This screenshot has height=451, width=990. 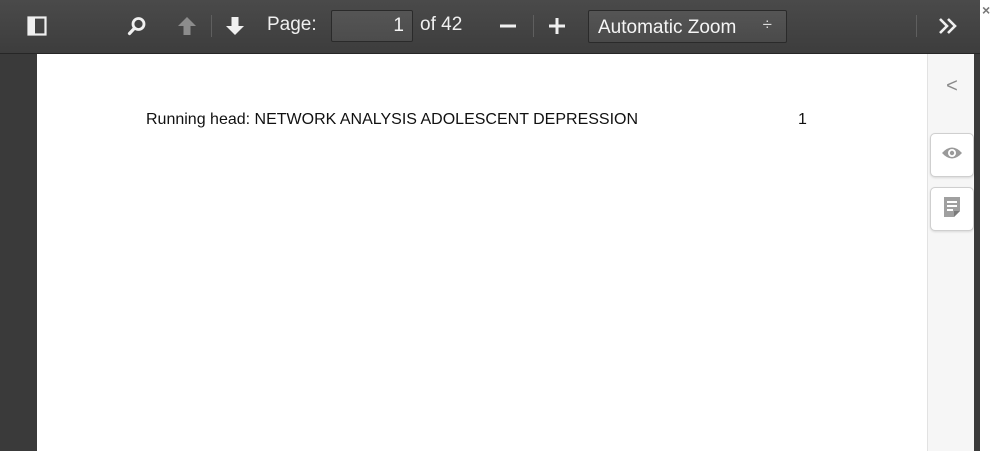 I want to click on tools-button, so click(x=948, y=26).